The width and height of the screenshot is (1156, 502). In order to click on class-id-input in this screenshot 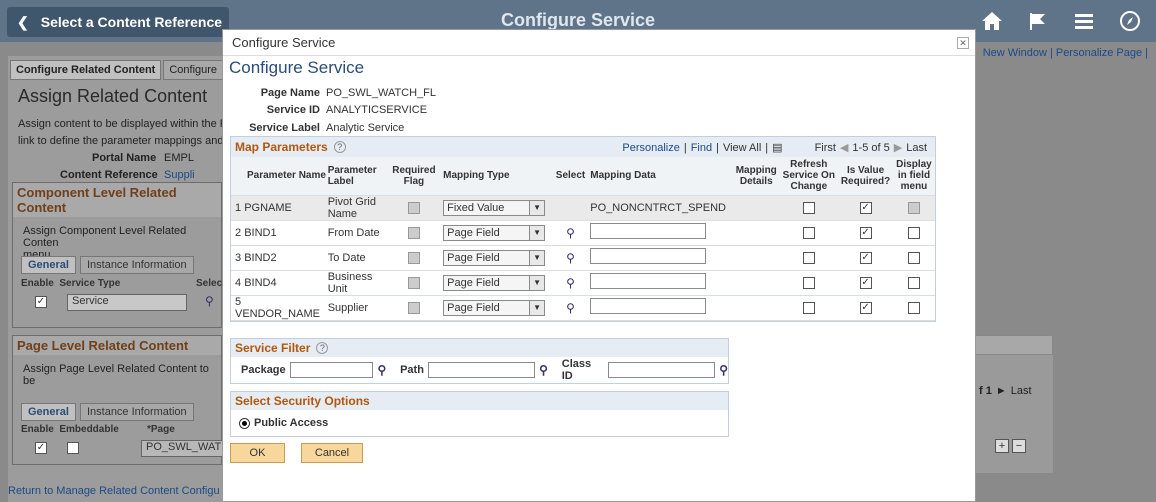, I will do `click(662, 370)`.